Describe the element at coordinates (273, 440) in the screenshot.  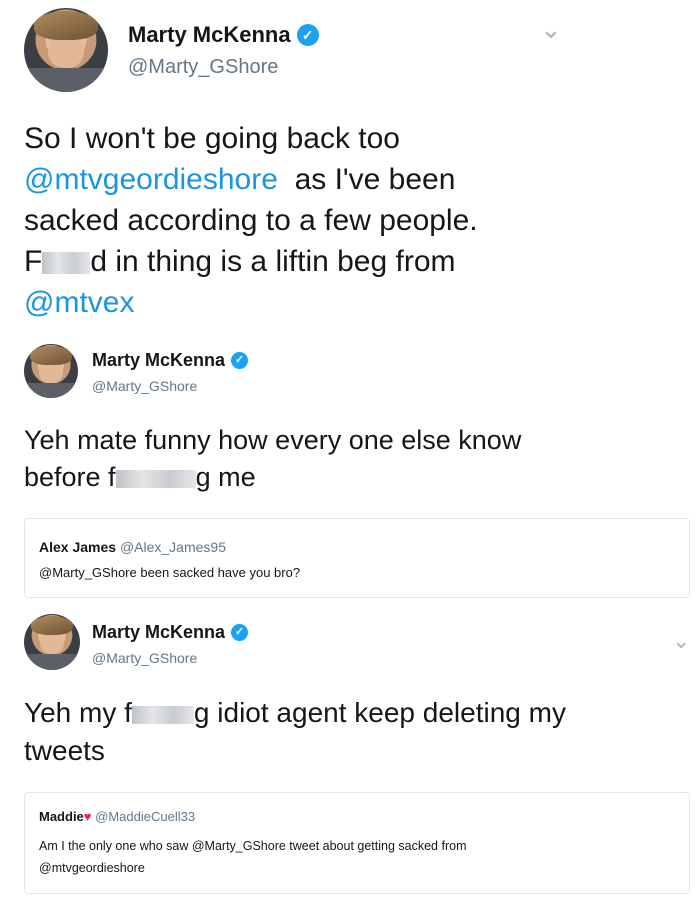
I see `tweet-line: Yeh mate funny how every one else know` at that location.